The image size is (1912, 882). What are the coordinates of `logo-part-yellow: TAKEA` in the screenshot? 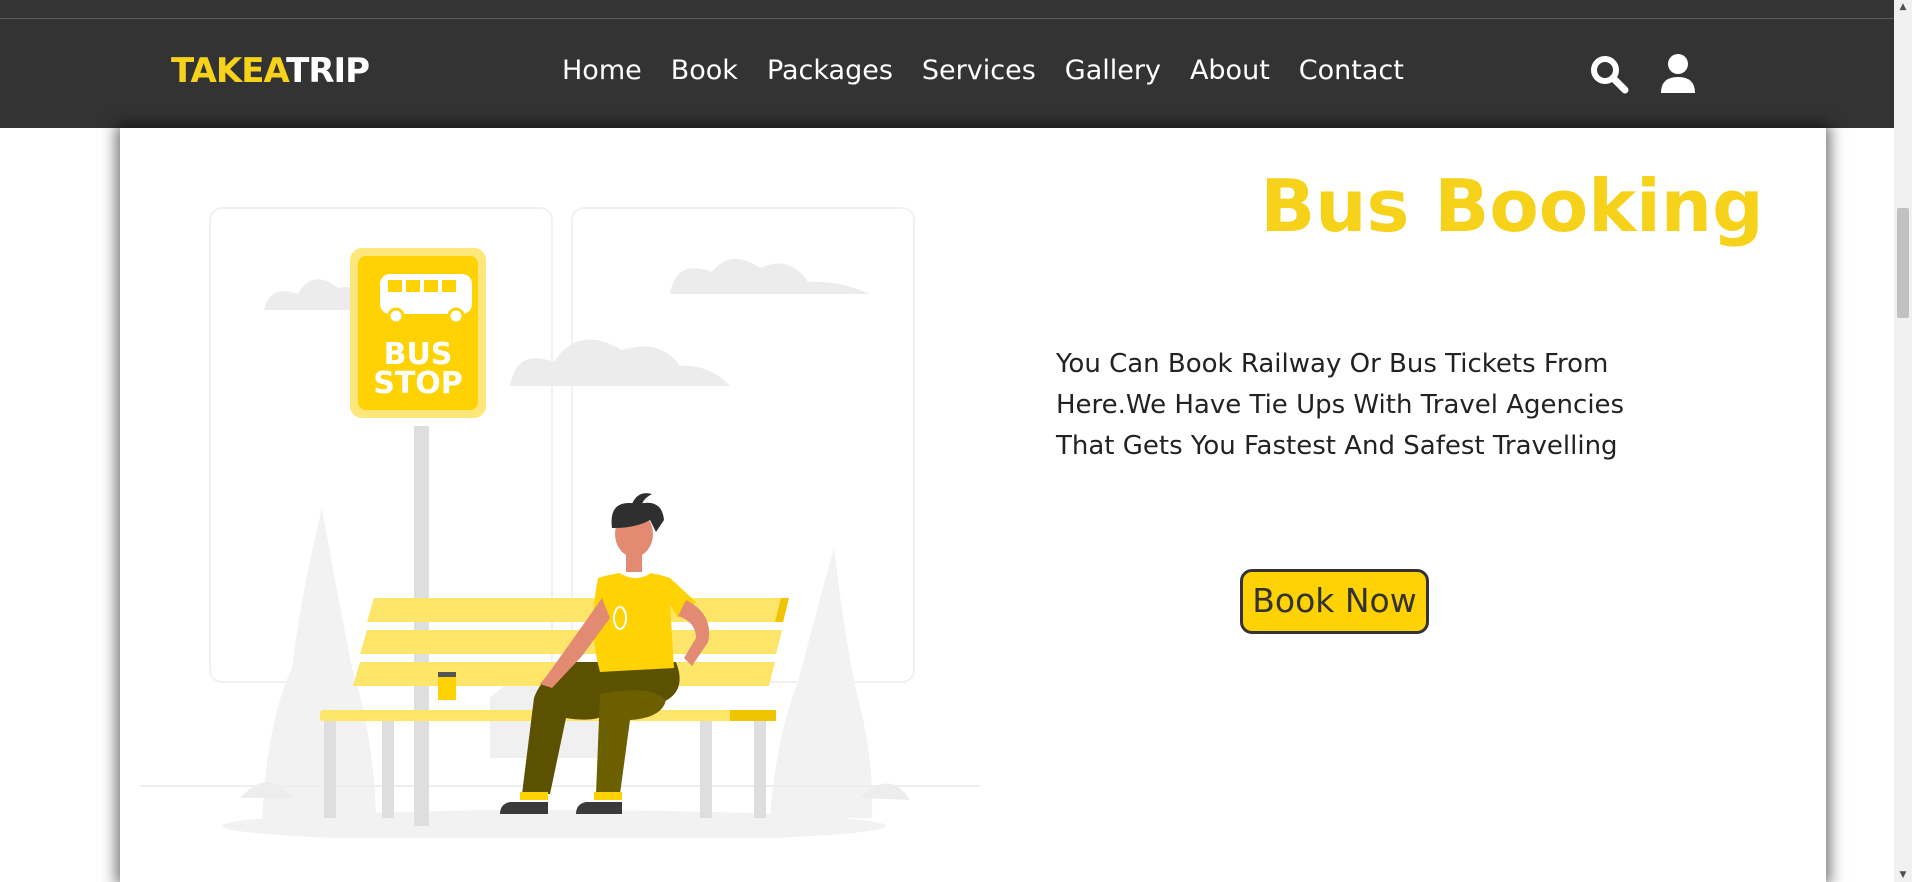 It's located at (229, 71).